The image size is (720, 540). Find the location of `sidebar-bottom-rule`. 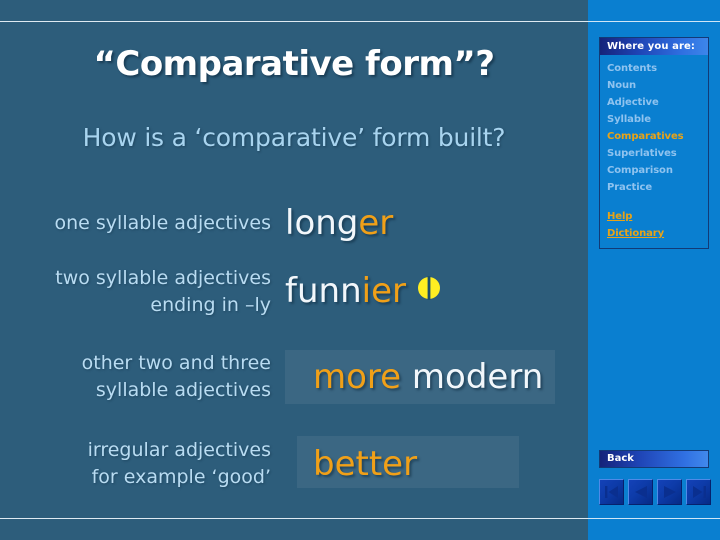

sidebar-bottom-rule is located at coordinates (654, 518).